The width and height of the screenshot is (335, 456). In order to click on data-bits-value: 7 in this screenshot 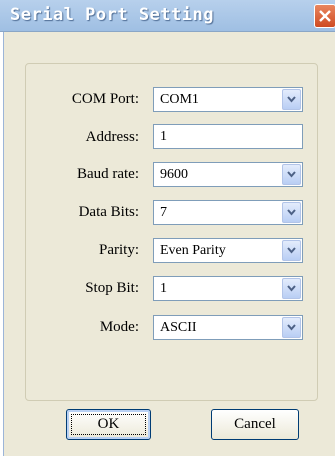, I will do `click(163, 212)`.